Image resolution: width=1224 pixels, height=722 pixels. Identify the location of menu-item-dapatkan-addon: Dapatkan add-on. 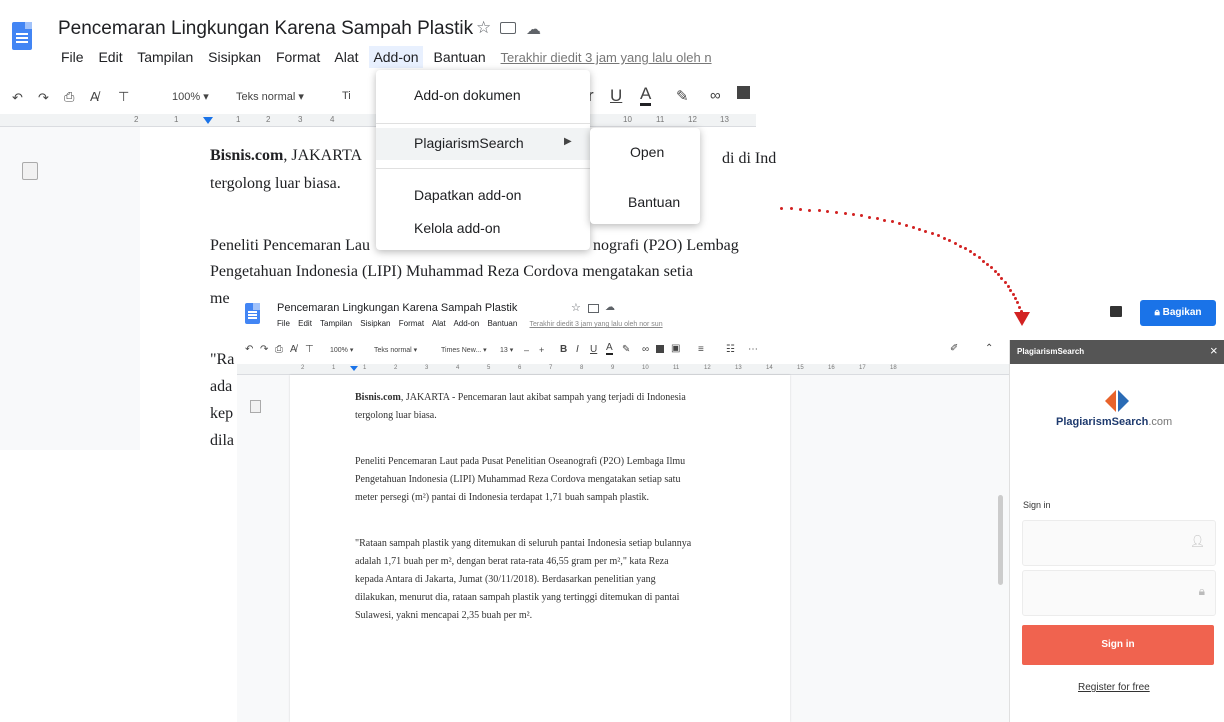
(467, 195).